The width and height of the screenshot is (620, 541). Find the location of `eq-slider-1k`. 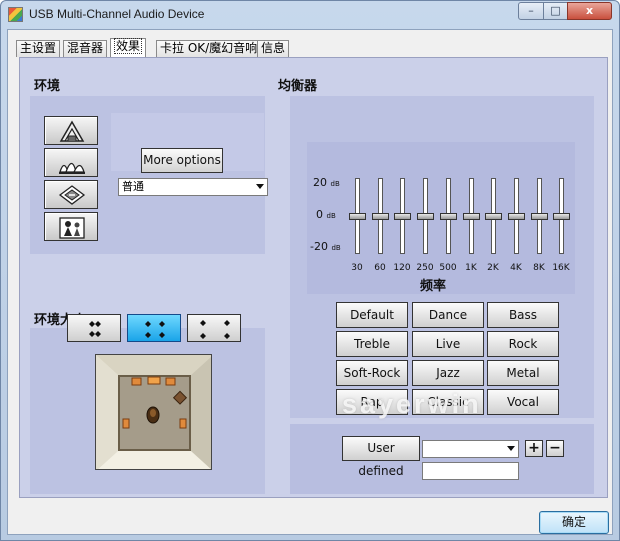

eq-slider-1k is located at coordinates (471, 216).